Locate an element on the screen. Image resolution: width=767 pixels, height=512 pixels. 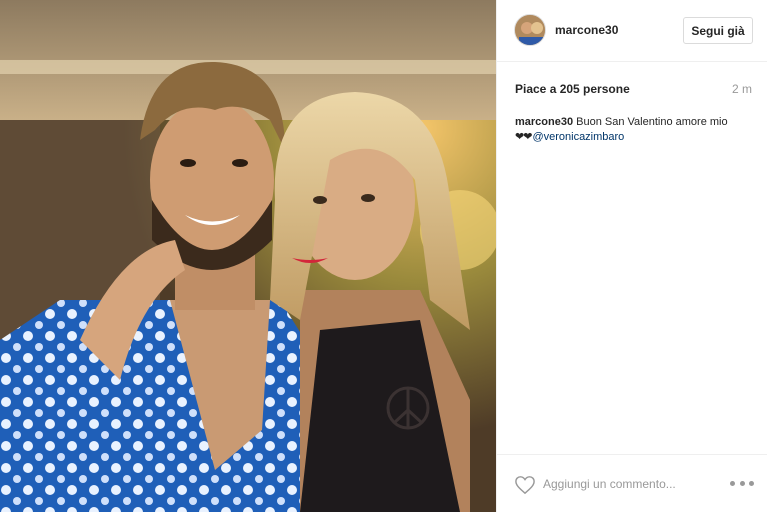
likes-count: Piace a 205 persone is located at coordinates (572, 89).